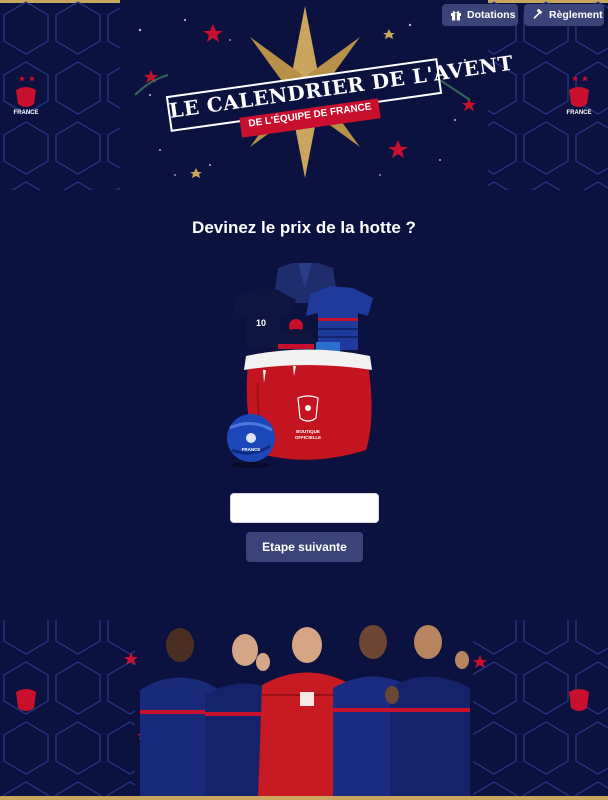  Describe the element at coordinates (304, 798) in the screenshot. I see `bottom-gold-border` at that location.